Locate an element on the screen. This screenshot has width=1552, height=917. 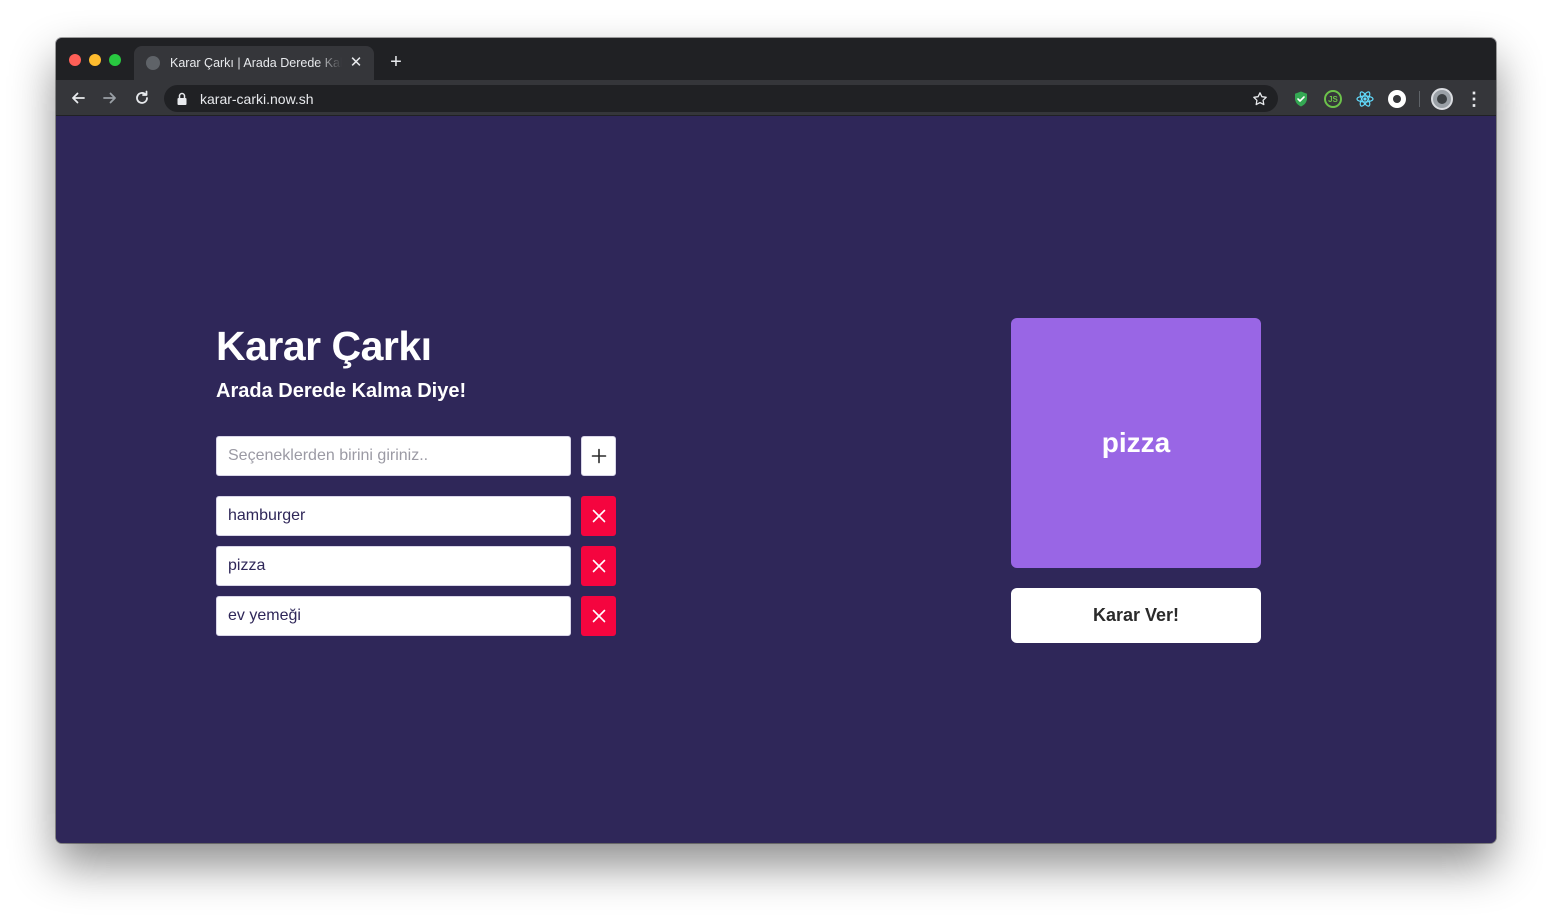
browser-tab: Karar Çarkı | Arada Derede Kalma Diye! ✕ is located at coordinates (254, 63).